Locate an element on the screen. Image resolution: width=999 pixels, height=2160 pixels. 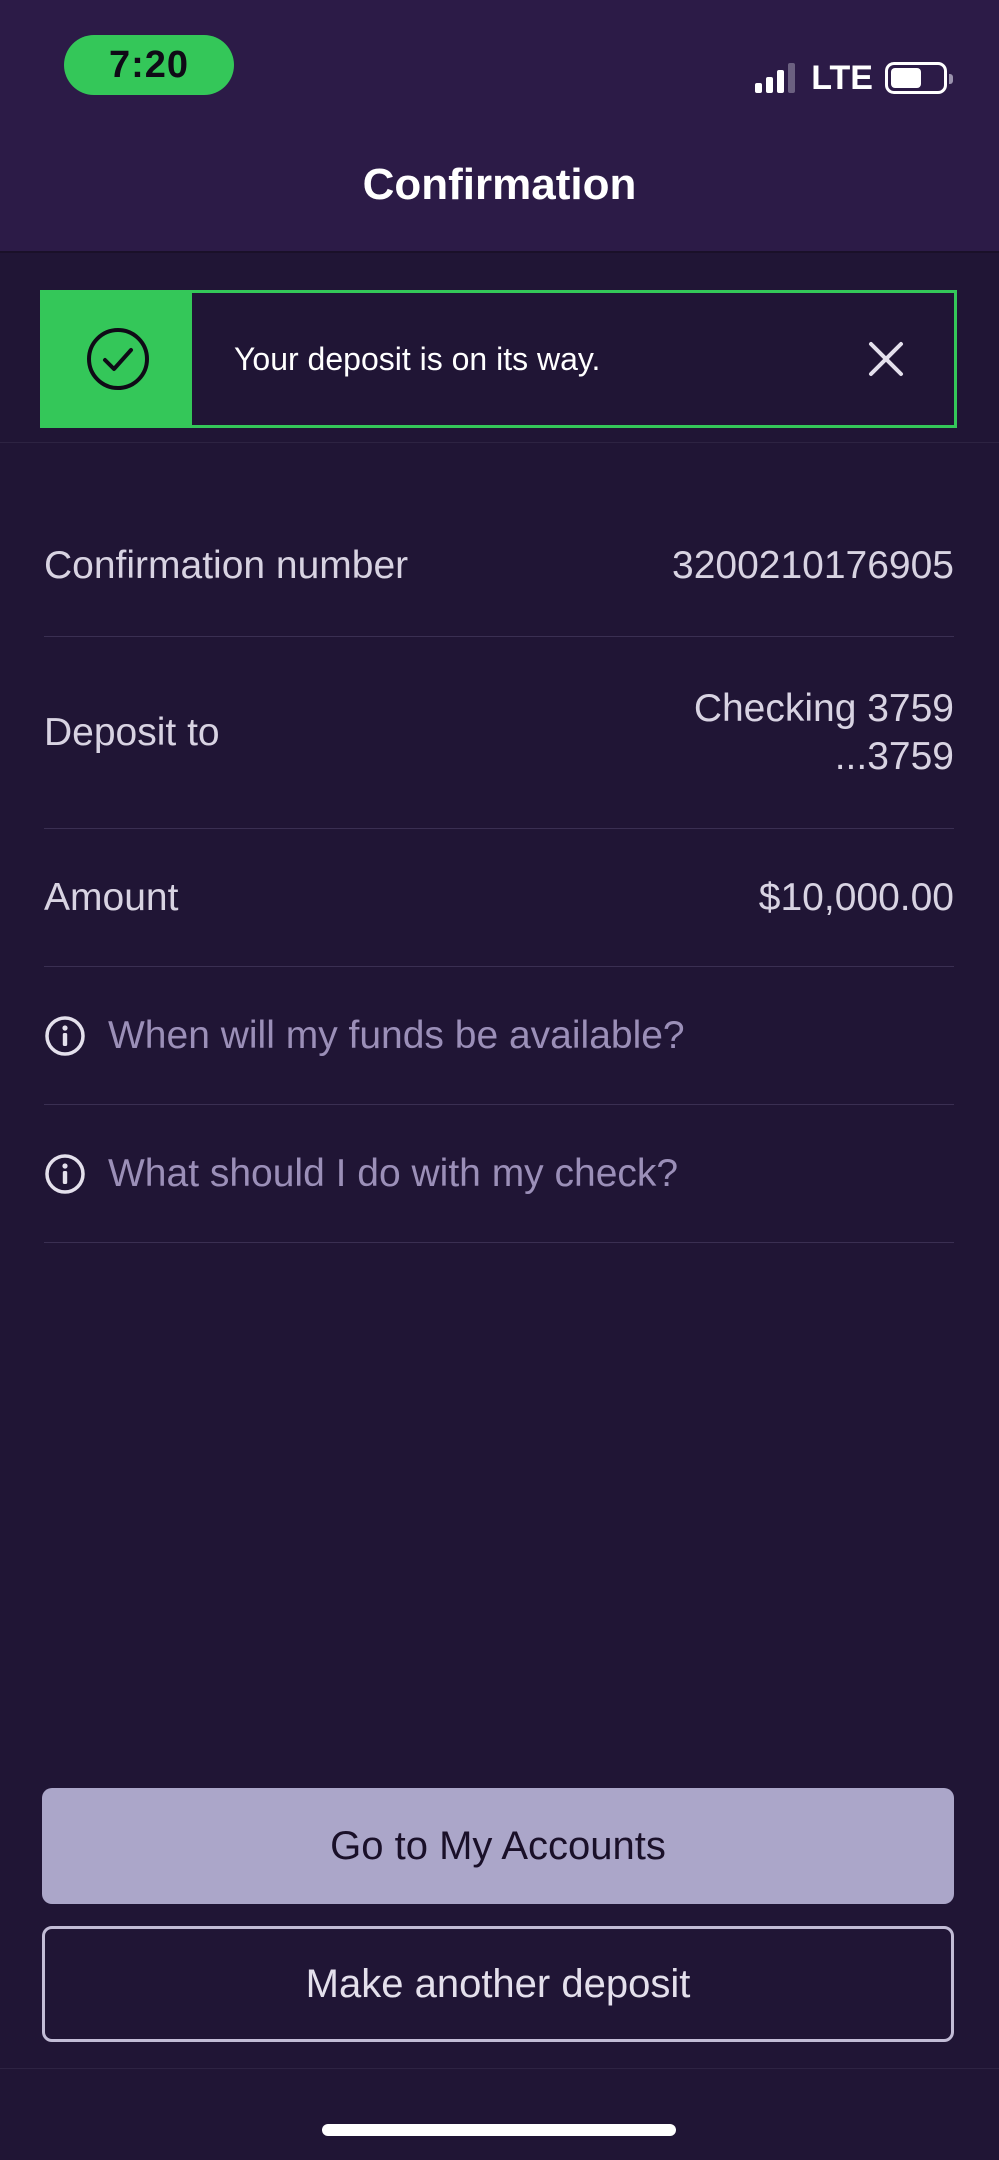
signal-icon is located at coordinates (777, 78).